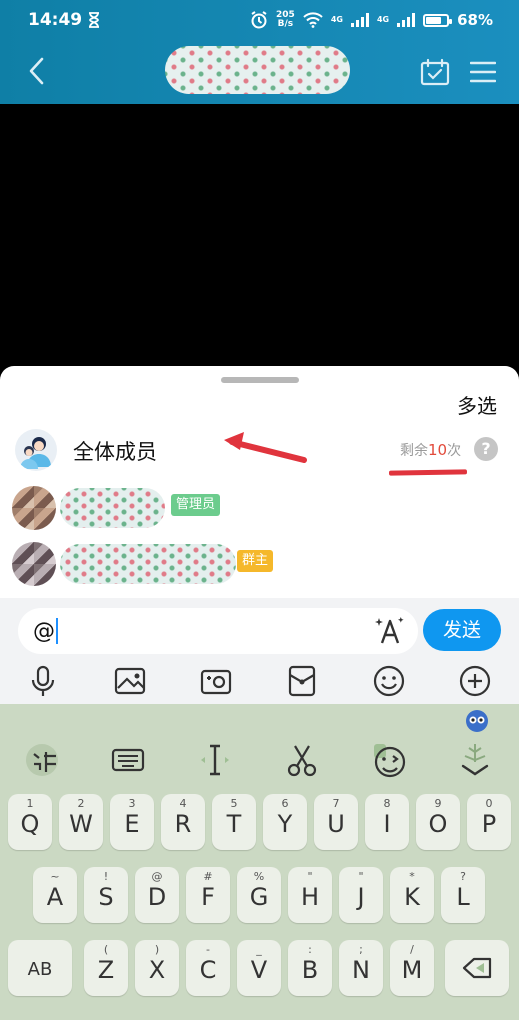 Image resolution: width=519 pixels, height=1020 pixels. Describe the element at coordinates (259, 681) in the screenshot. I see `input-toolbar` at that location.